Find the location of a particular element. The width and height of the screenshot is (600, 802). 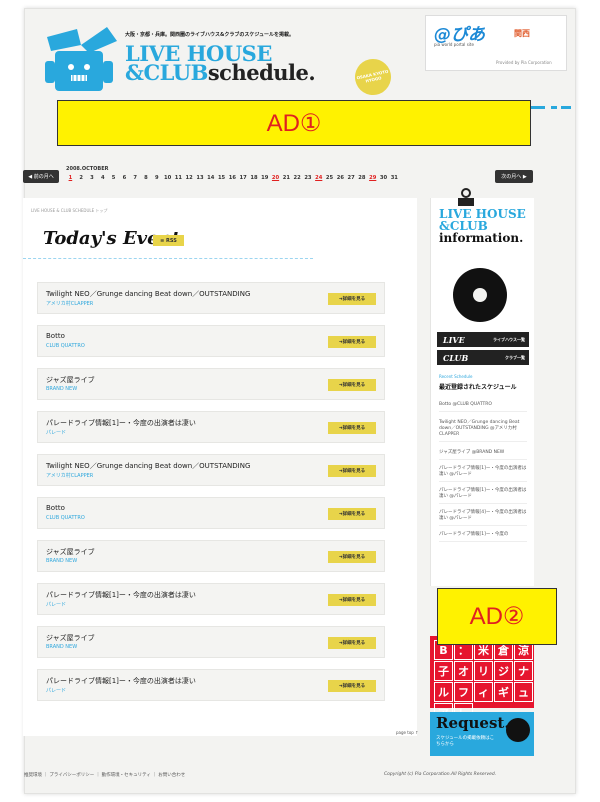

calendar-day: 7 is located at coordinates (135, 178).